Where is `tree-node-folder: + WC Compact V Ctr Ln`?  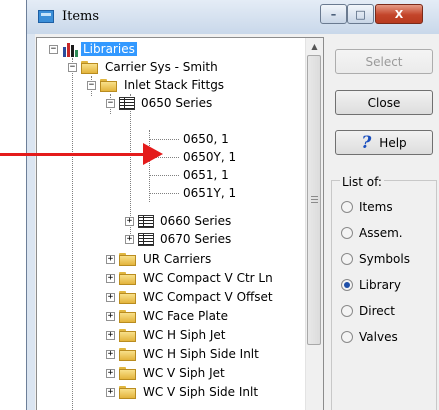
tree-node-folder: + WC Compact V Ctr Ln is located at coordinates (190, 278).